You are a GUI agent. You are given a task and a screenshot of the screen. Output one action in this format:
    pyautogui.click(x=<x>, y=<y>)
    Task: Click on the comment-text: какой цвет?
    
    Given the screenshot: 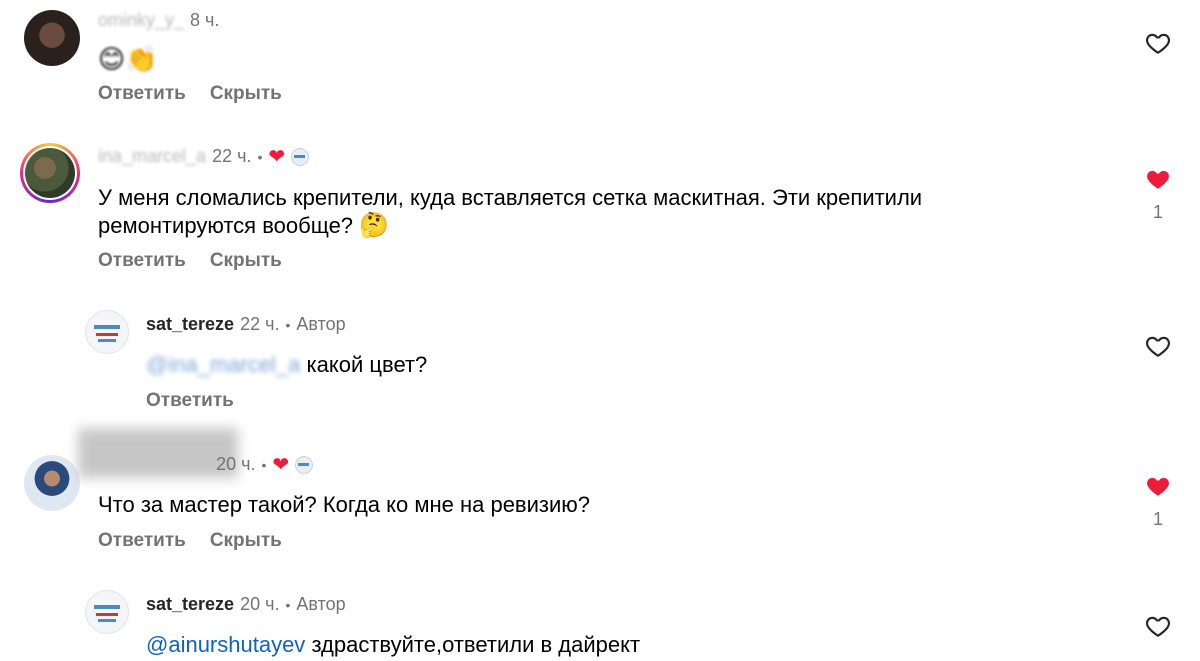 What is the action you would take?
    pyautogui.click(x=367, y=364)
    